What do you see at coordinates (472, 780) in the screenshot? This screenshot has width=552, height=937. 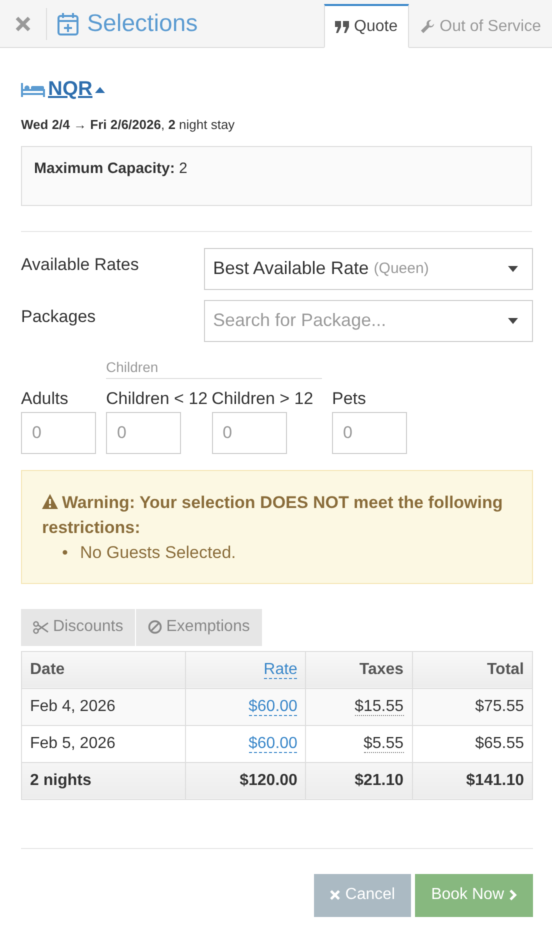 I see `total-cell: $141.10` at bounding box center [472, 780].